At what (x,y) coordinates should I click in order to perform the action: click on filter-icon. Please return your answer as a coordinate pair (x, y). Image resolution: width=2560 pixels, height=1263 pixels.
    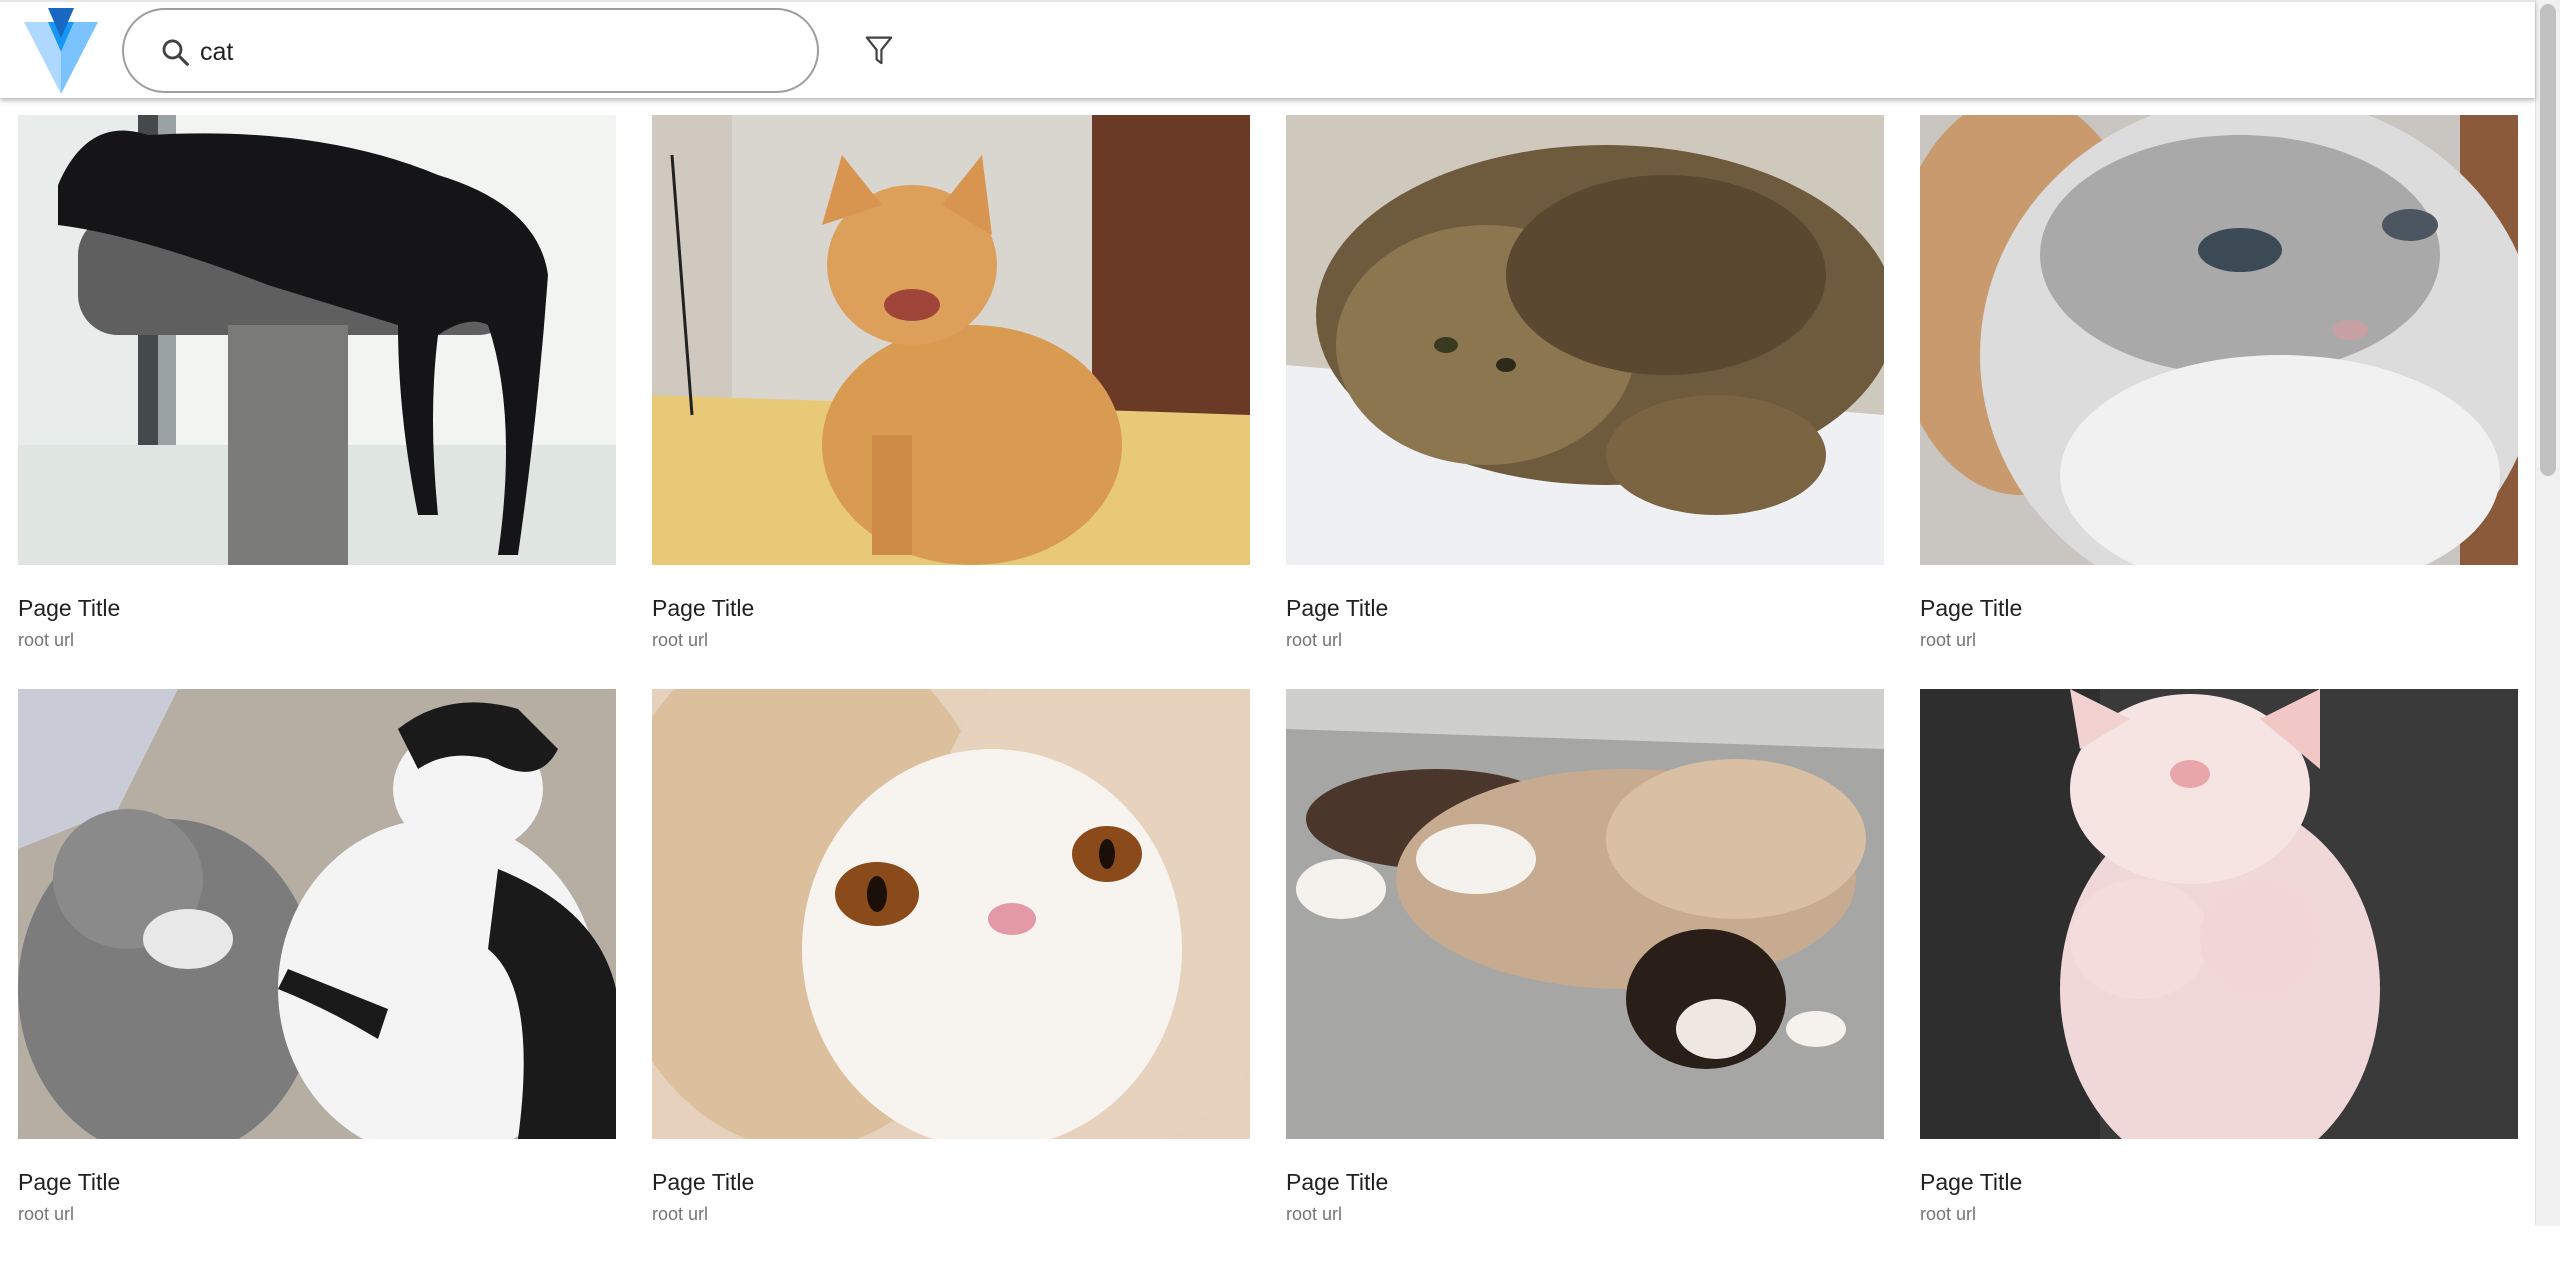
    Looking at the image, I should click on (879, 50).